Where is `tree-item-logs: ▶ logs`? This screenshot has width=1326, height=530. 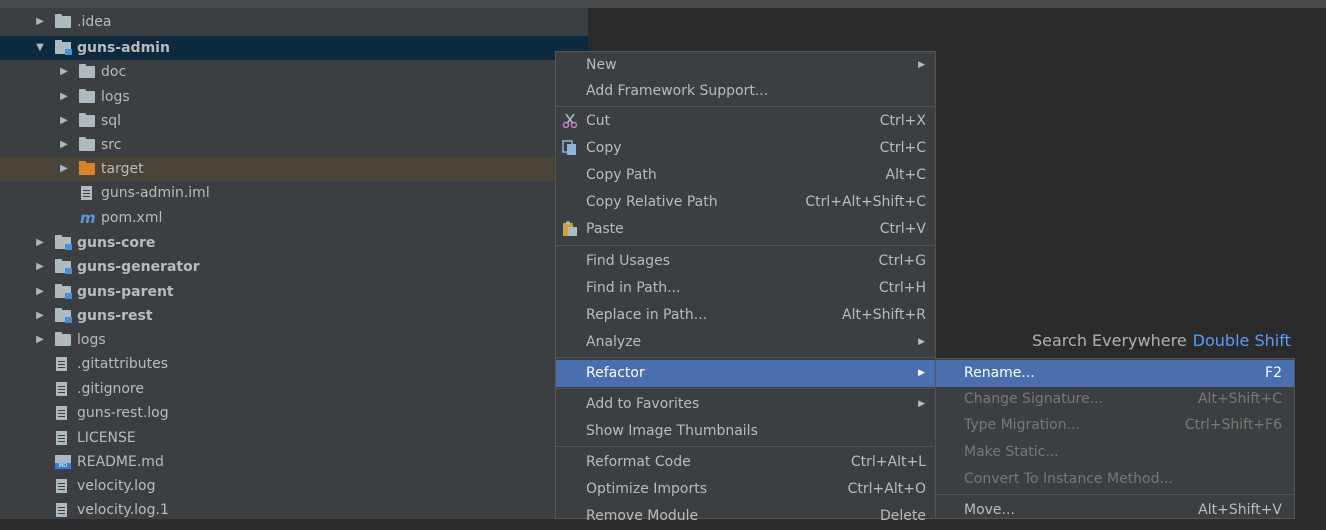 tree-item-logs: ▶ logs is located at coordinates (294, 97).